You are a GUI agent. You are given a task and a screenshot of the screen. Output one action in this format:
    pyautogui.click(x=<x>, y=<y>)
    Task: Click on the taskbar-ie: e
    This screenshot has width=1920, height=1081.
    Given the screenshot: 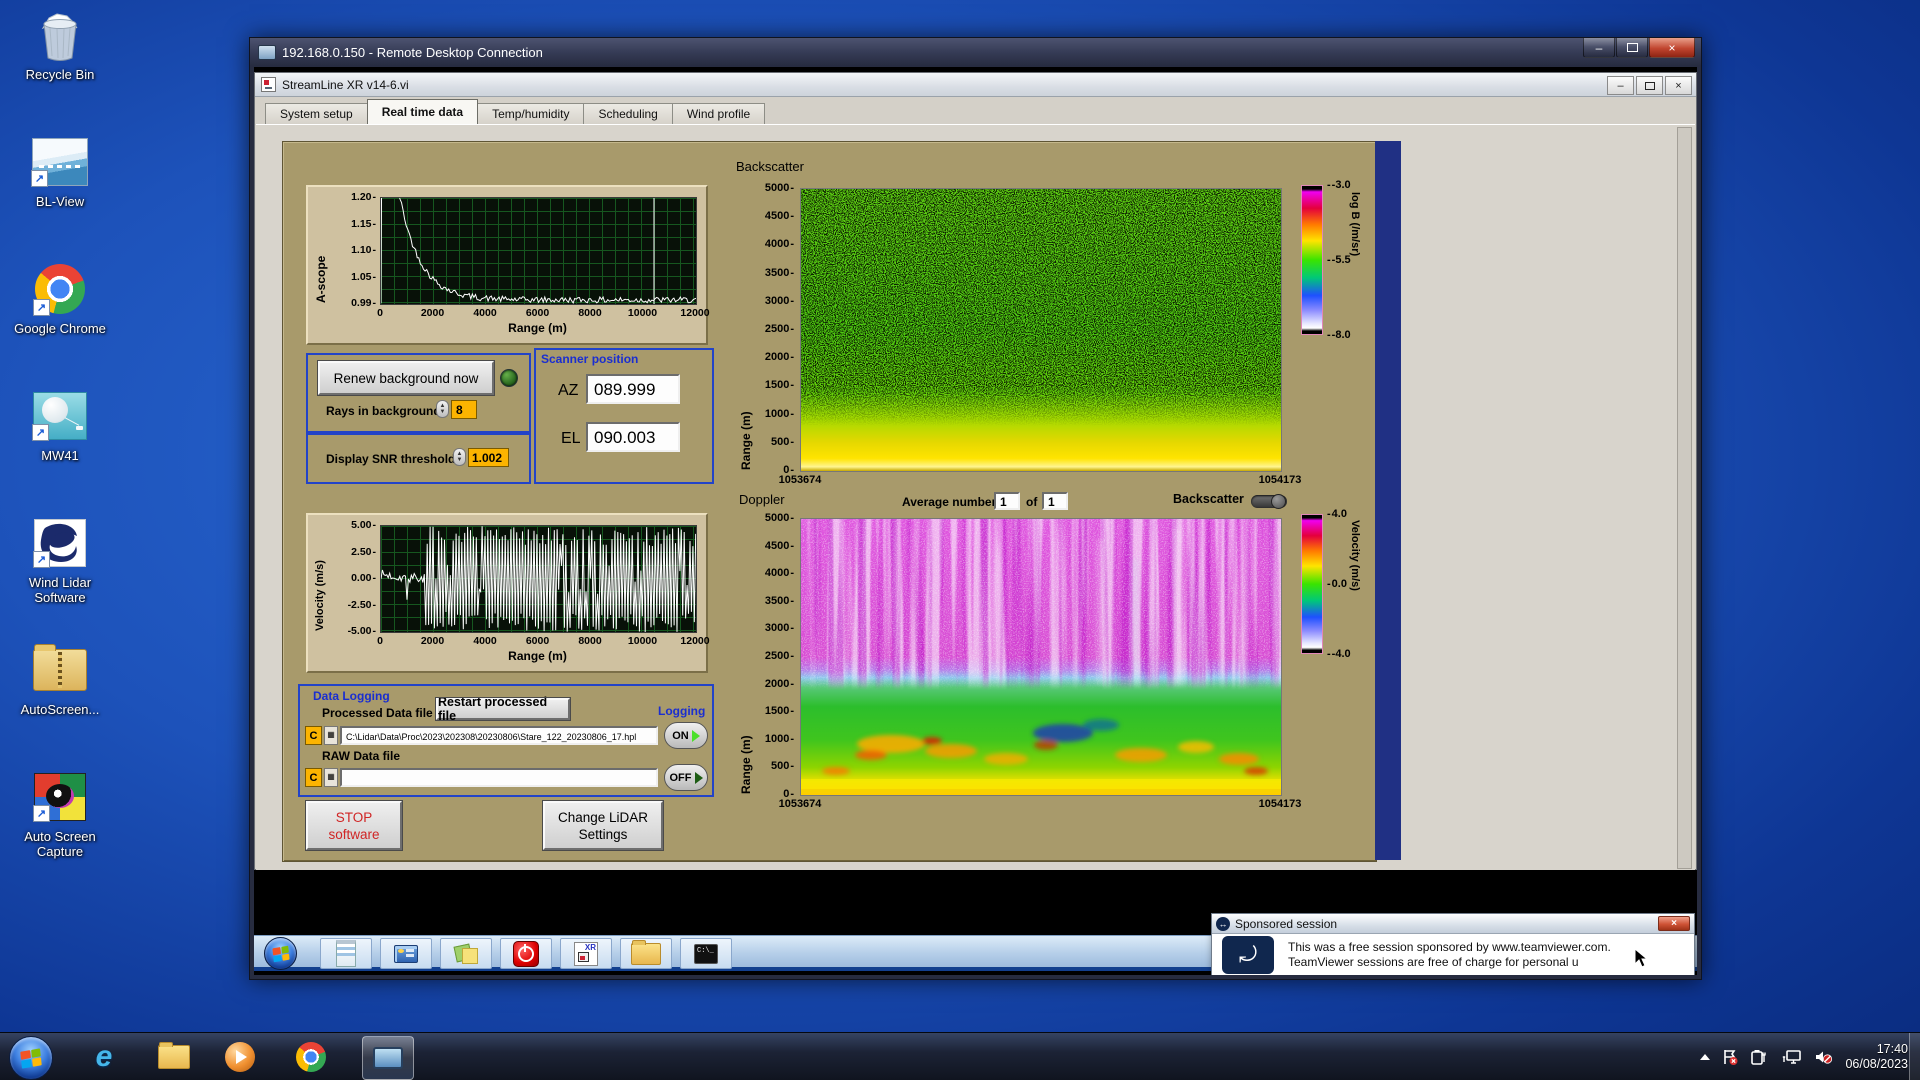 What is the action you would take?
    pyautogui.click(x=104, y=1057)
    